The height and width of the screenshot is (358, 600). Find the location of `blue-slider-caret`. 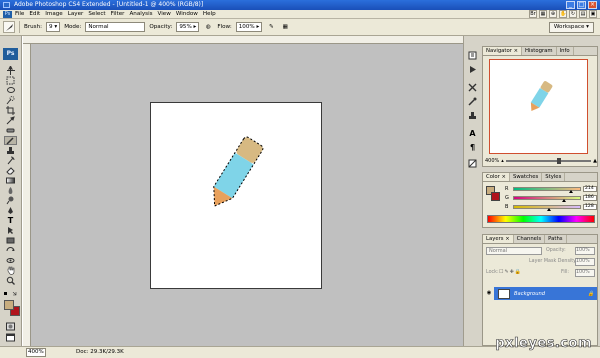

blue-slider-caret is located at coordinates (549, 209).